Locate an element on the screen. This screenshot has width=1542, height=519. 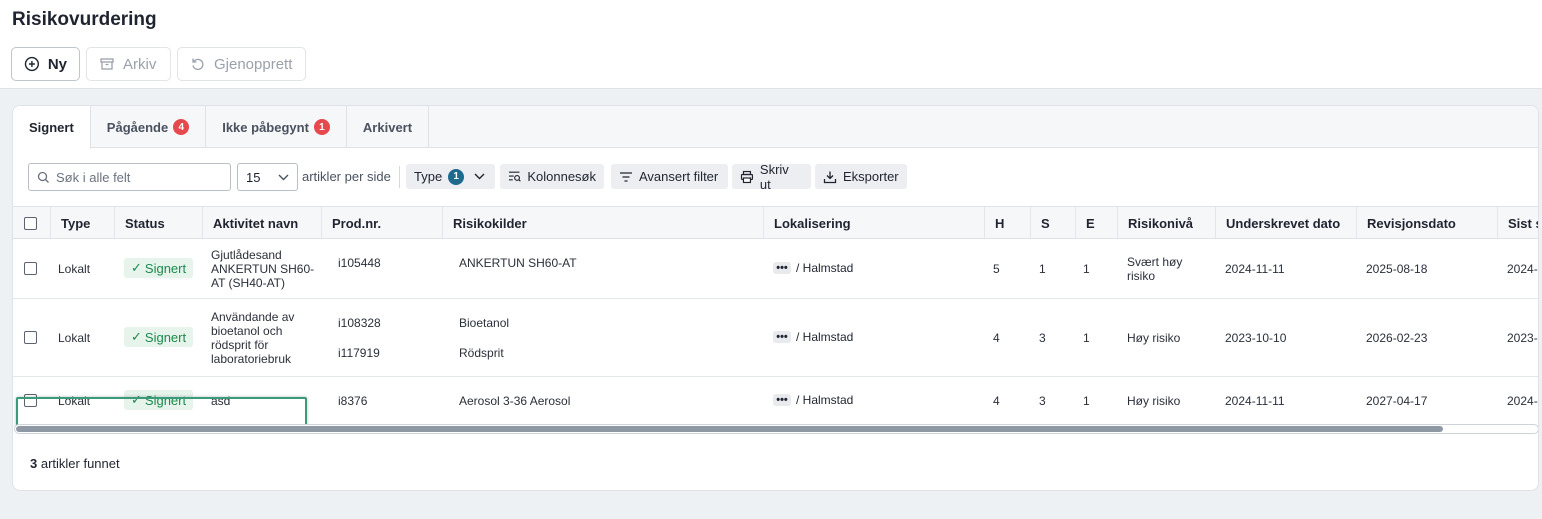
activity-line: Gjutlådesand is located at coordinates (246, 255).